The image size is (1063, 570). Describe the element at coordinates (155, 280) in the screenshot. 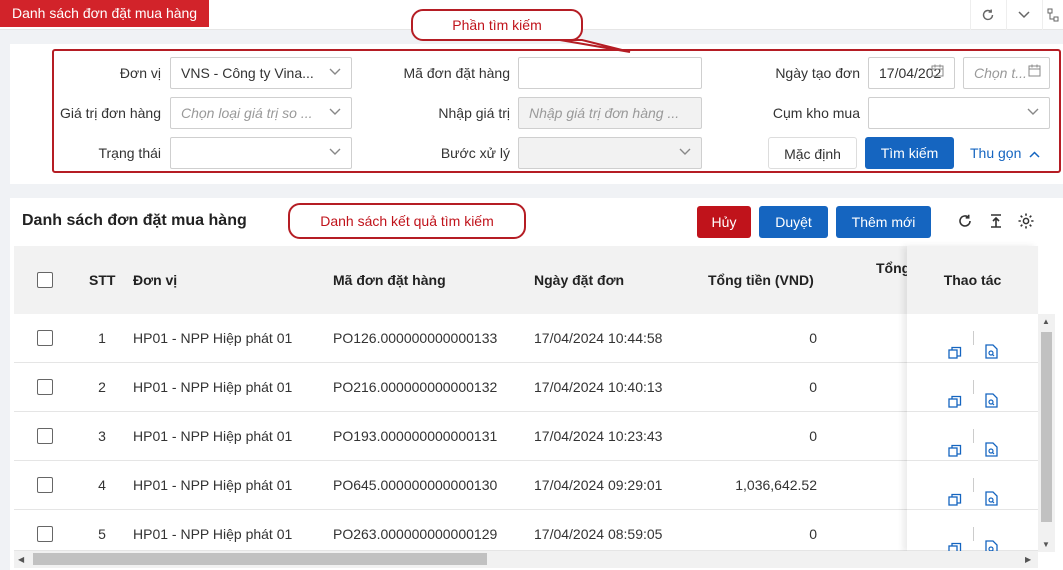

I see `col-don-vi: Đơn vị` at that location.